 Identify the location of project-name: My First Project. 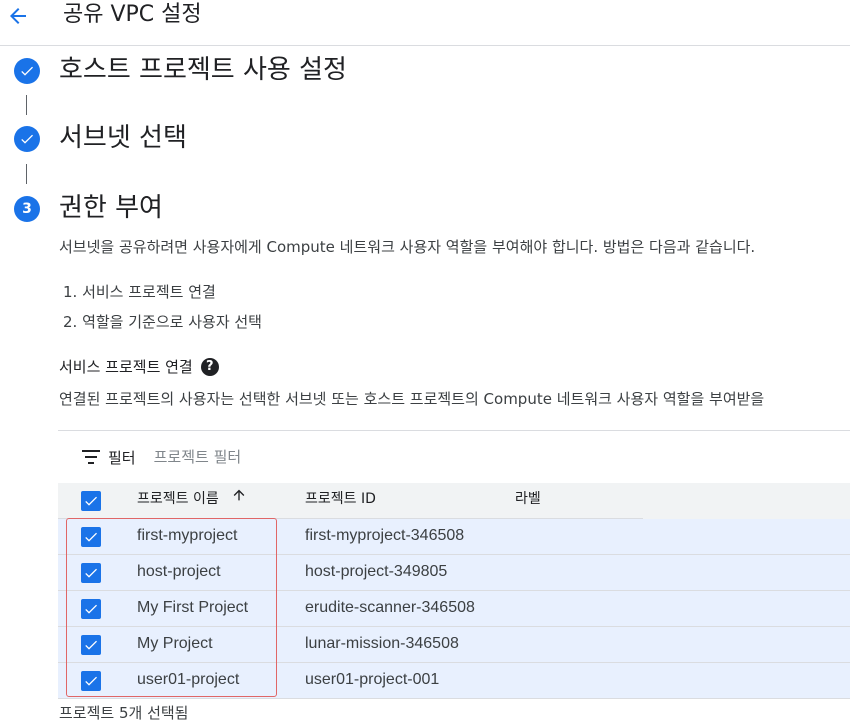
(193, 607).